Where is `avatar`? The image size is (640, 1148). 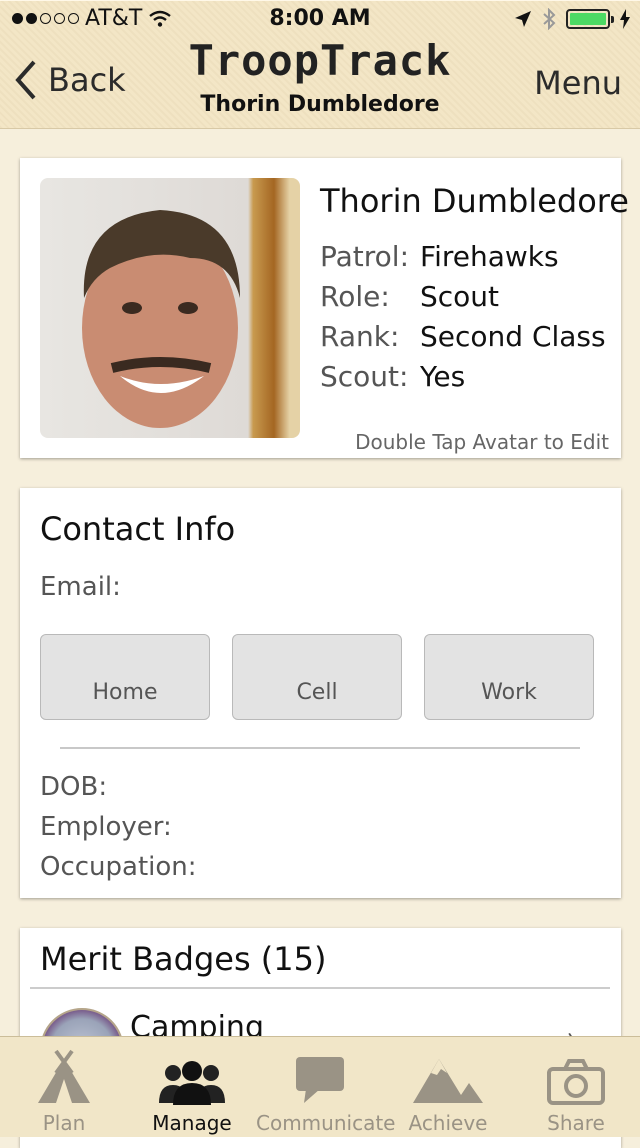
avatar is located at coordinates (170, 308).